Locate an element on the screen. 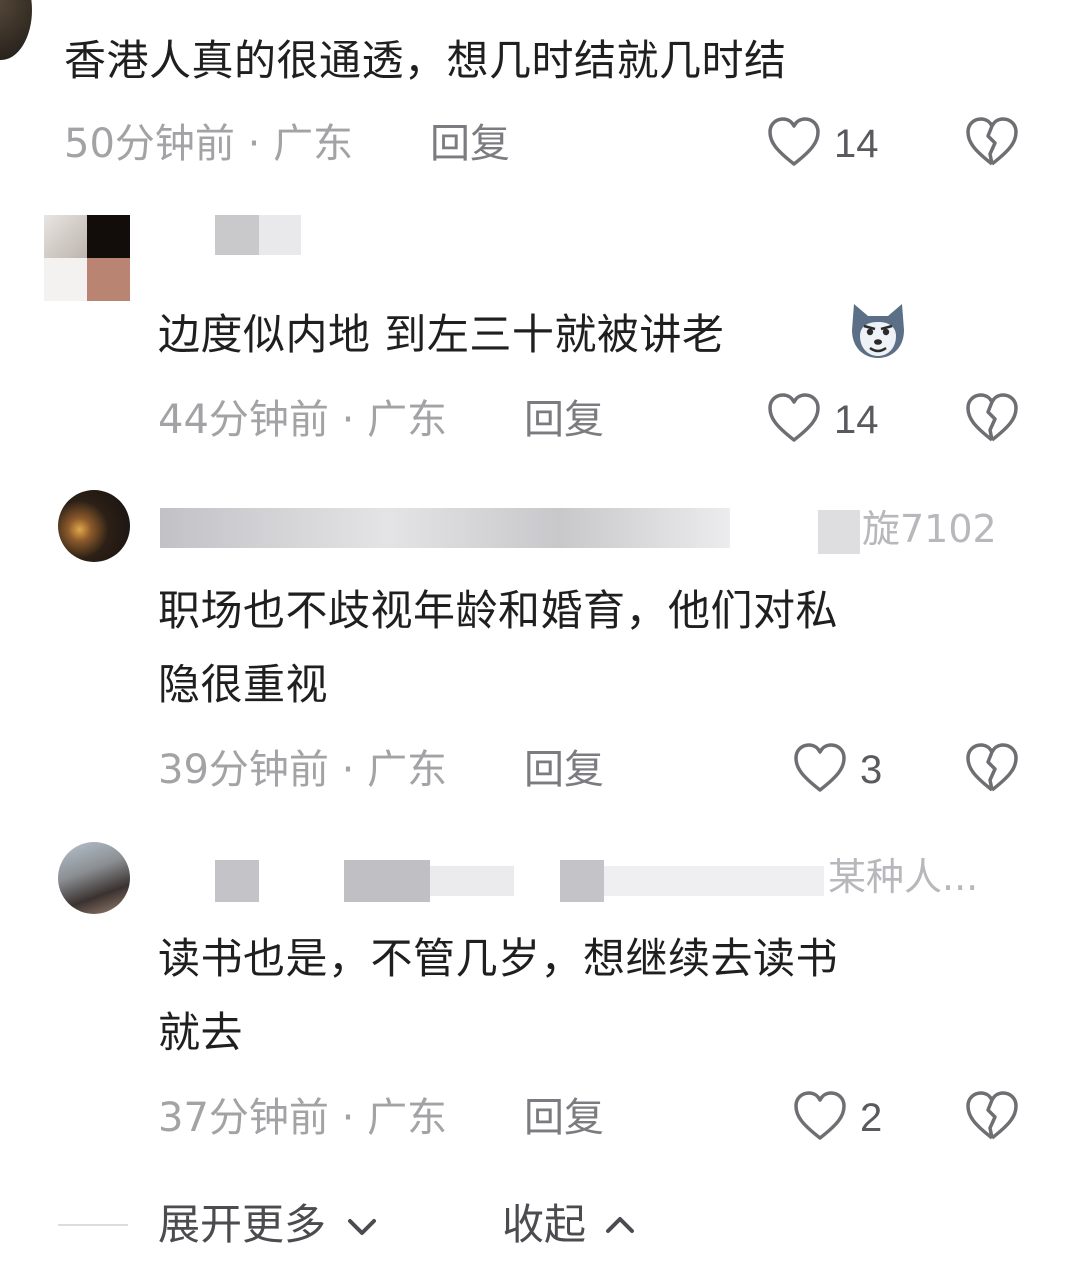 The image size is (1088, 1268). like-count: 2 is located at coordinates (871, 1118).